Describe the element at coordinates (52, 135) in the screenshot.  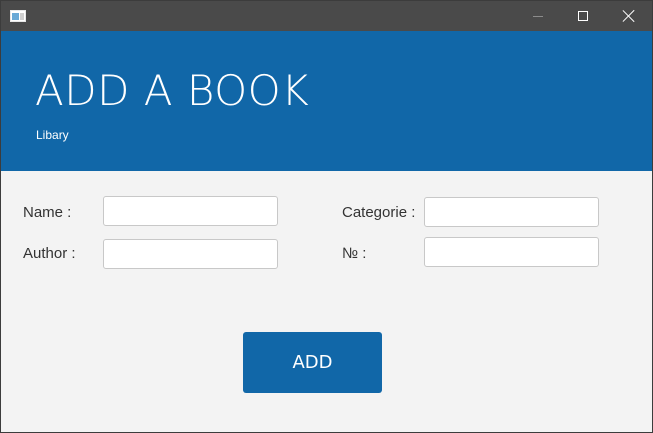
I see `page-subtitle: Libary` at that location.